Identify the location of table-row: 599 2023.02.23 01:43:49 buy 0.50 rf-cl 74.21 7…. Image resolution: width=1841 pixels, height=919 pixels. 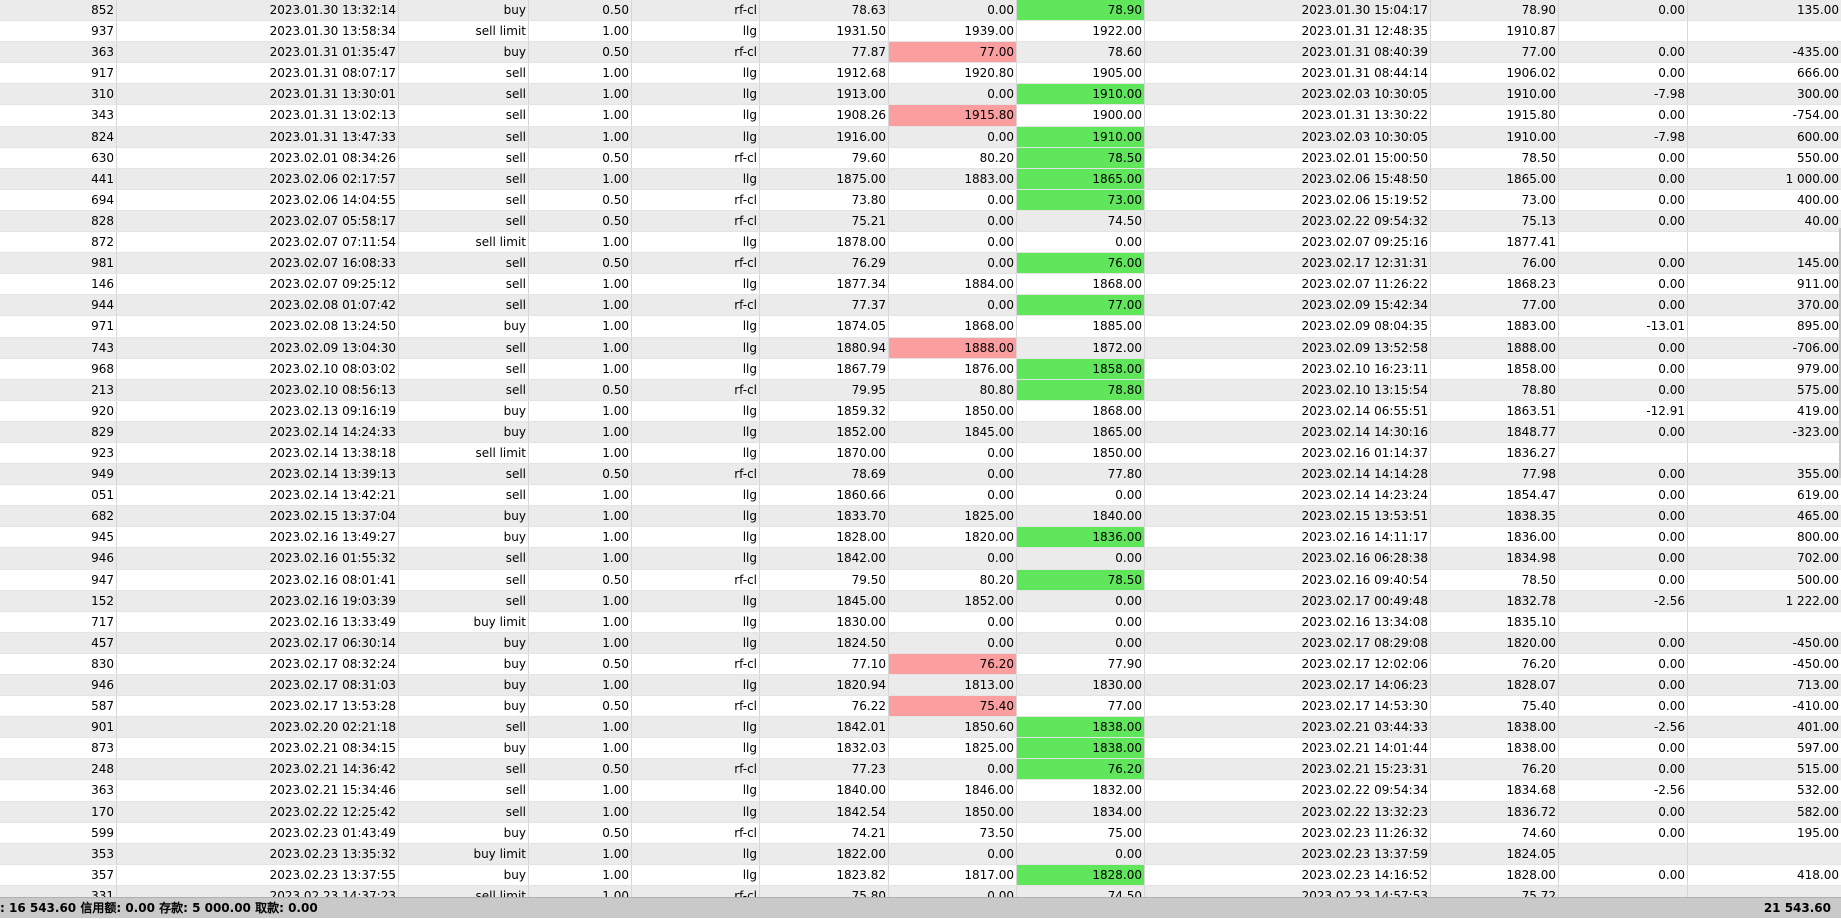
(920, 833).